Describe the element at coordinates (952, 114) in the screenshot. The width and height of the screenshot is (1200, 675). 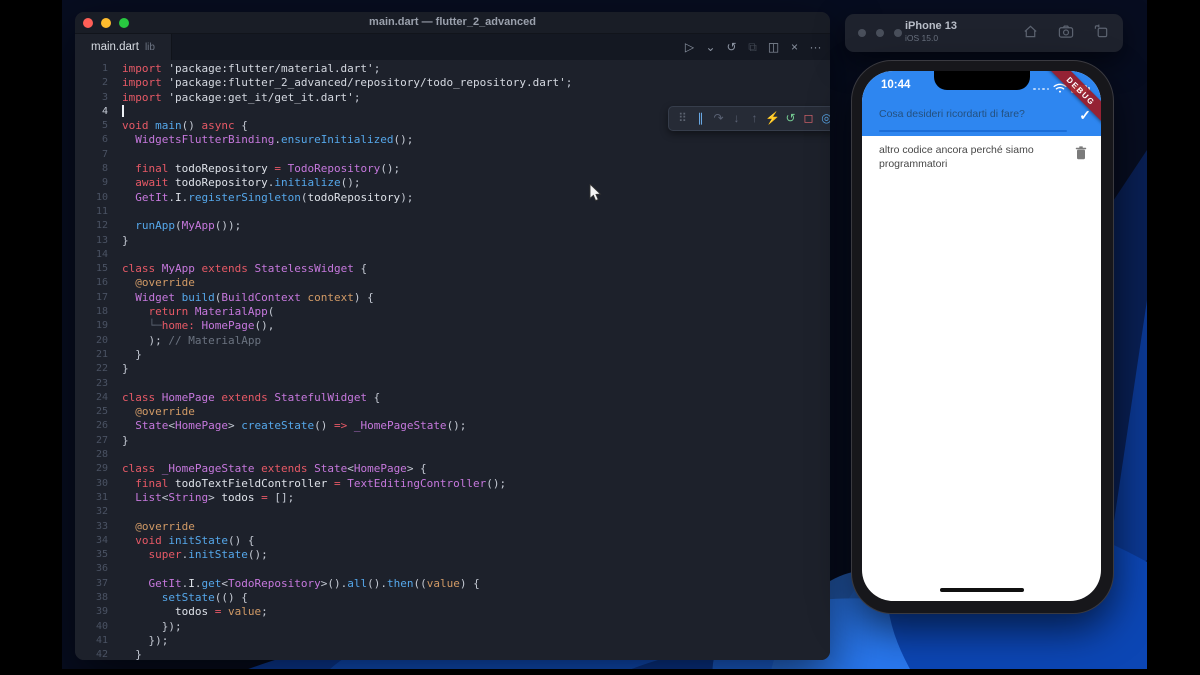
I see `todo-input: Cosa desideri ricordarti di fare?` at that location.